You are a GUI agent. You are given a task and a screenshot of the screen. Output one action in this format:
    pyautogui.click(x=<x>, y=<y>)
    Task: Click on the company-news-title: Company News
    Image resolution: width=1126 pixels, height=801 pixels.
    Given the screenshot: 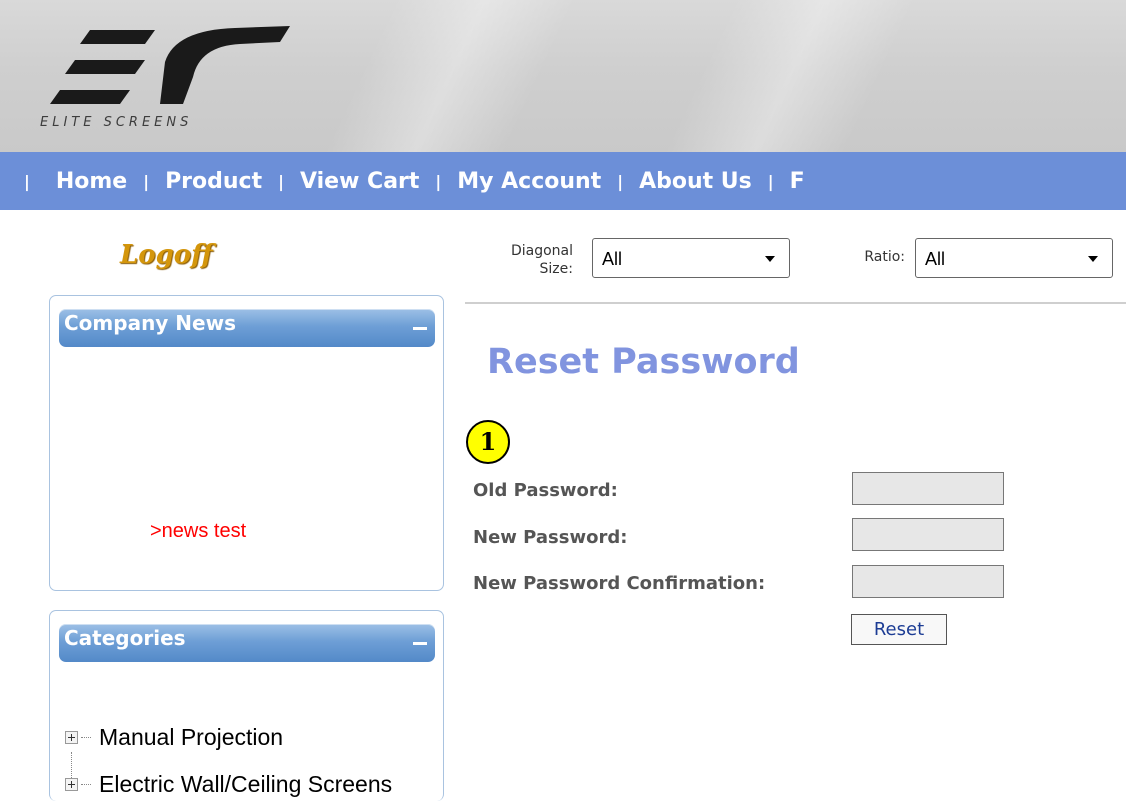 What is the action you would take?
    pyautogui.click(x=150, y=323)
    